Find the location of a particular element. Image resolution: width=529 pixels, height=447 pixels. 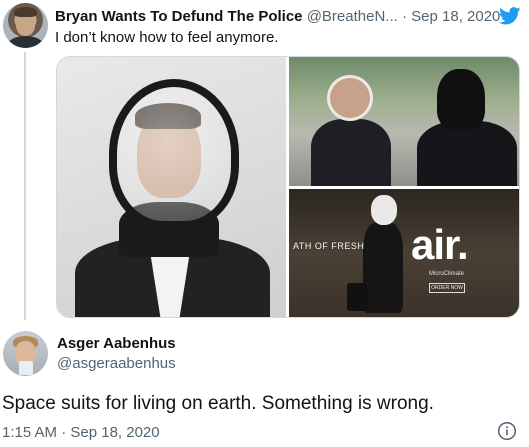

tweet-timestamp: 1:15 AM · Sep 18, 2020 is located at coordinates (81, 433).